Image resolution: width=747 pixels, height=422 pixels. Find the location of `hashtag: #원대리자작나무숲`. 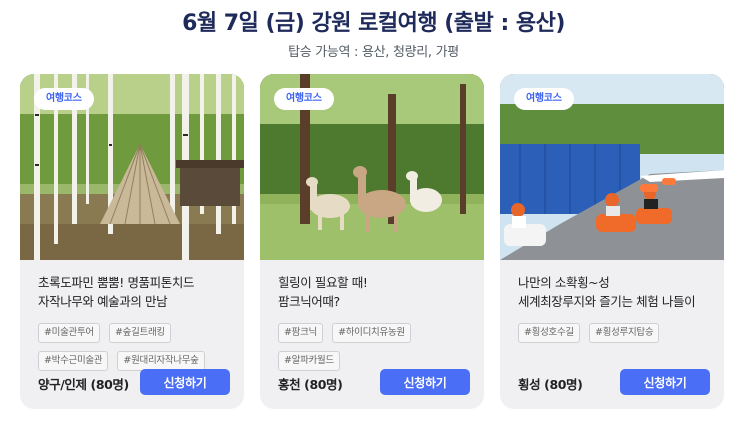

hashtag: #원대리자작나무숲 is located at coordinates (161, 361).